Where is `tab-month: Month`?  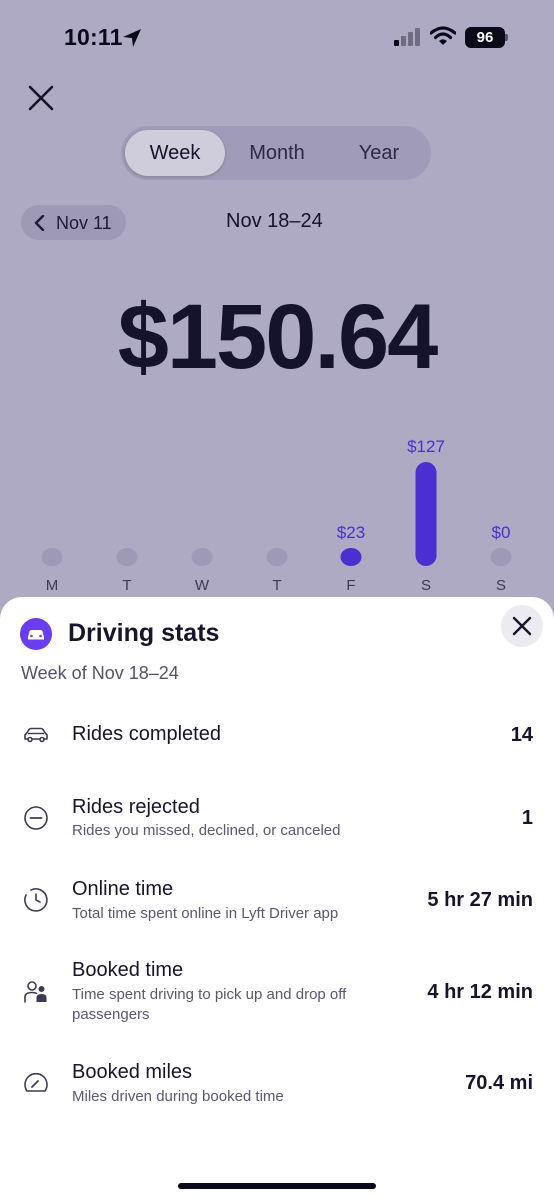
tab-month: Month is located at coordinates (277, 153).